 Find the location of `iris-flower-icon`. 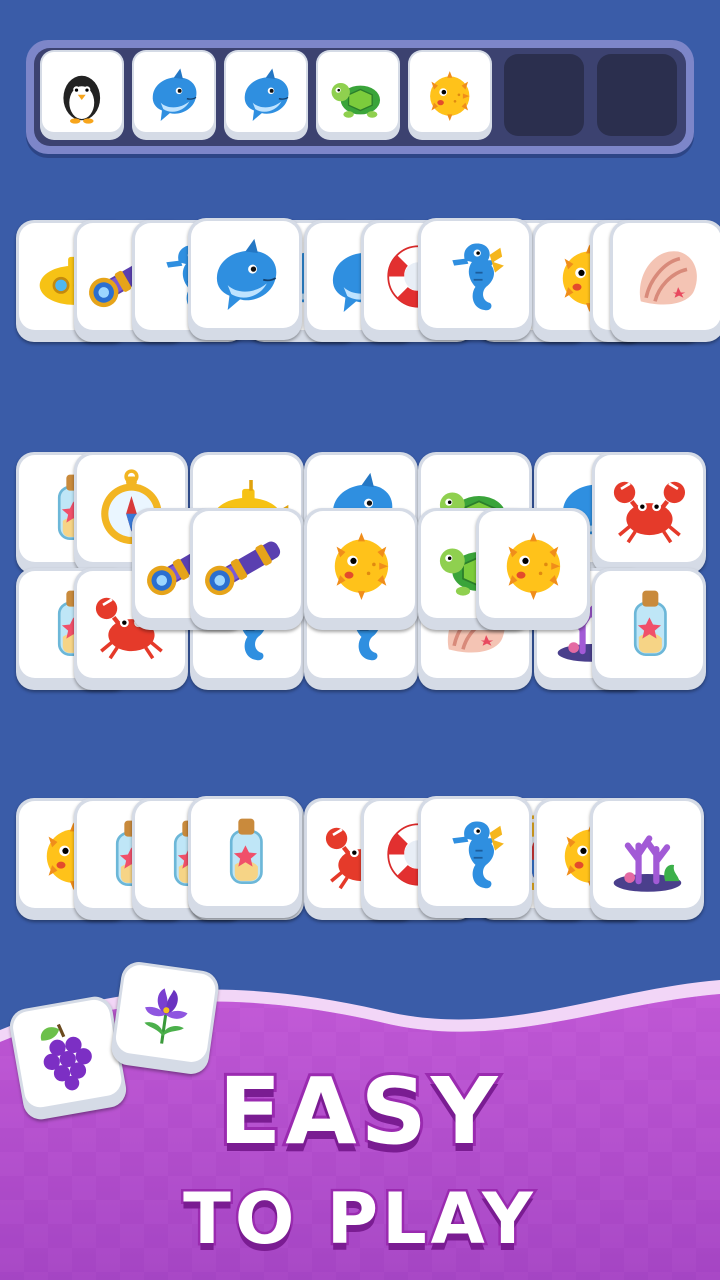

iris-flower-icon is located at coordinates (166, 1013).